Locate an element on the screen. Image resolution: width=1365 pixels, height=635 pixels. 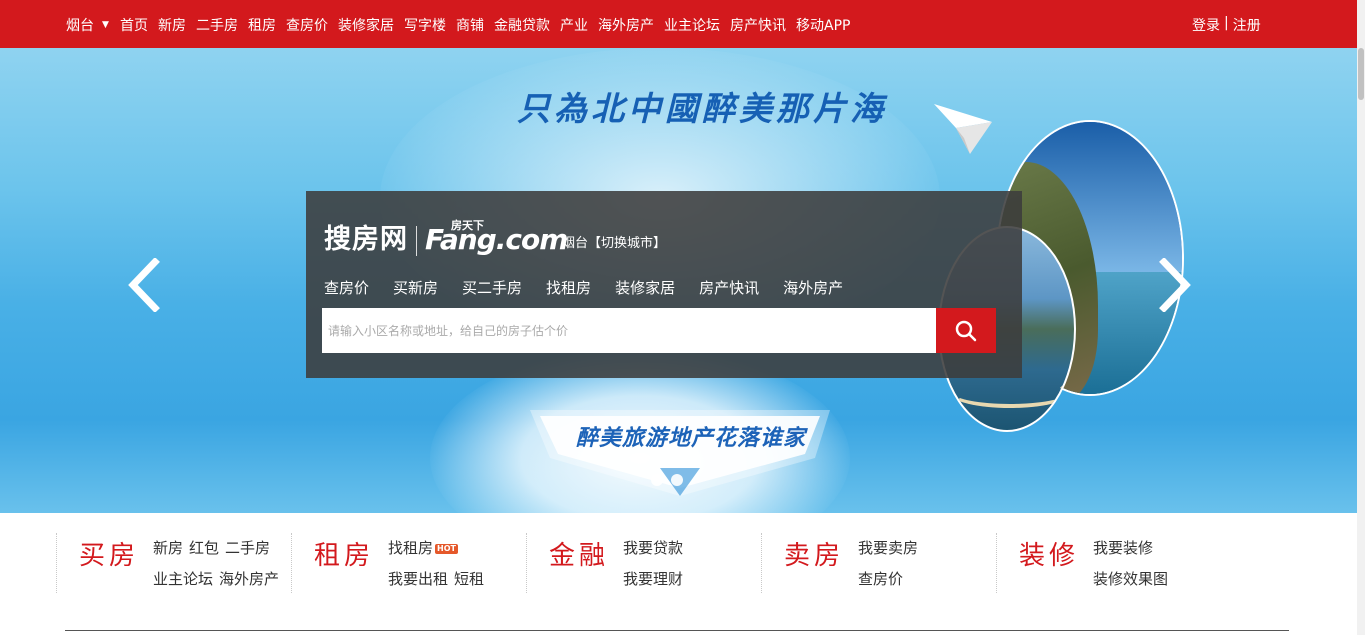
city-label: 烟台 is located at coordinates (80, 26).